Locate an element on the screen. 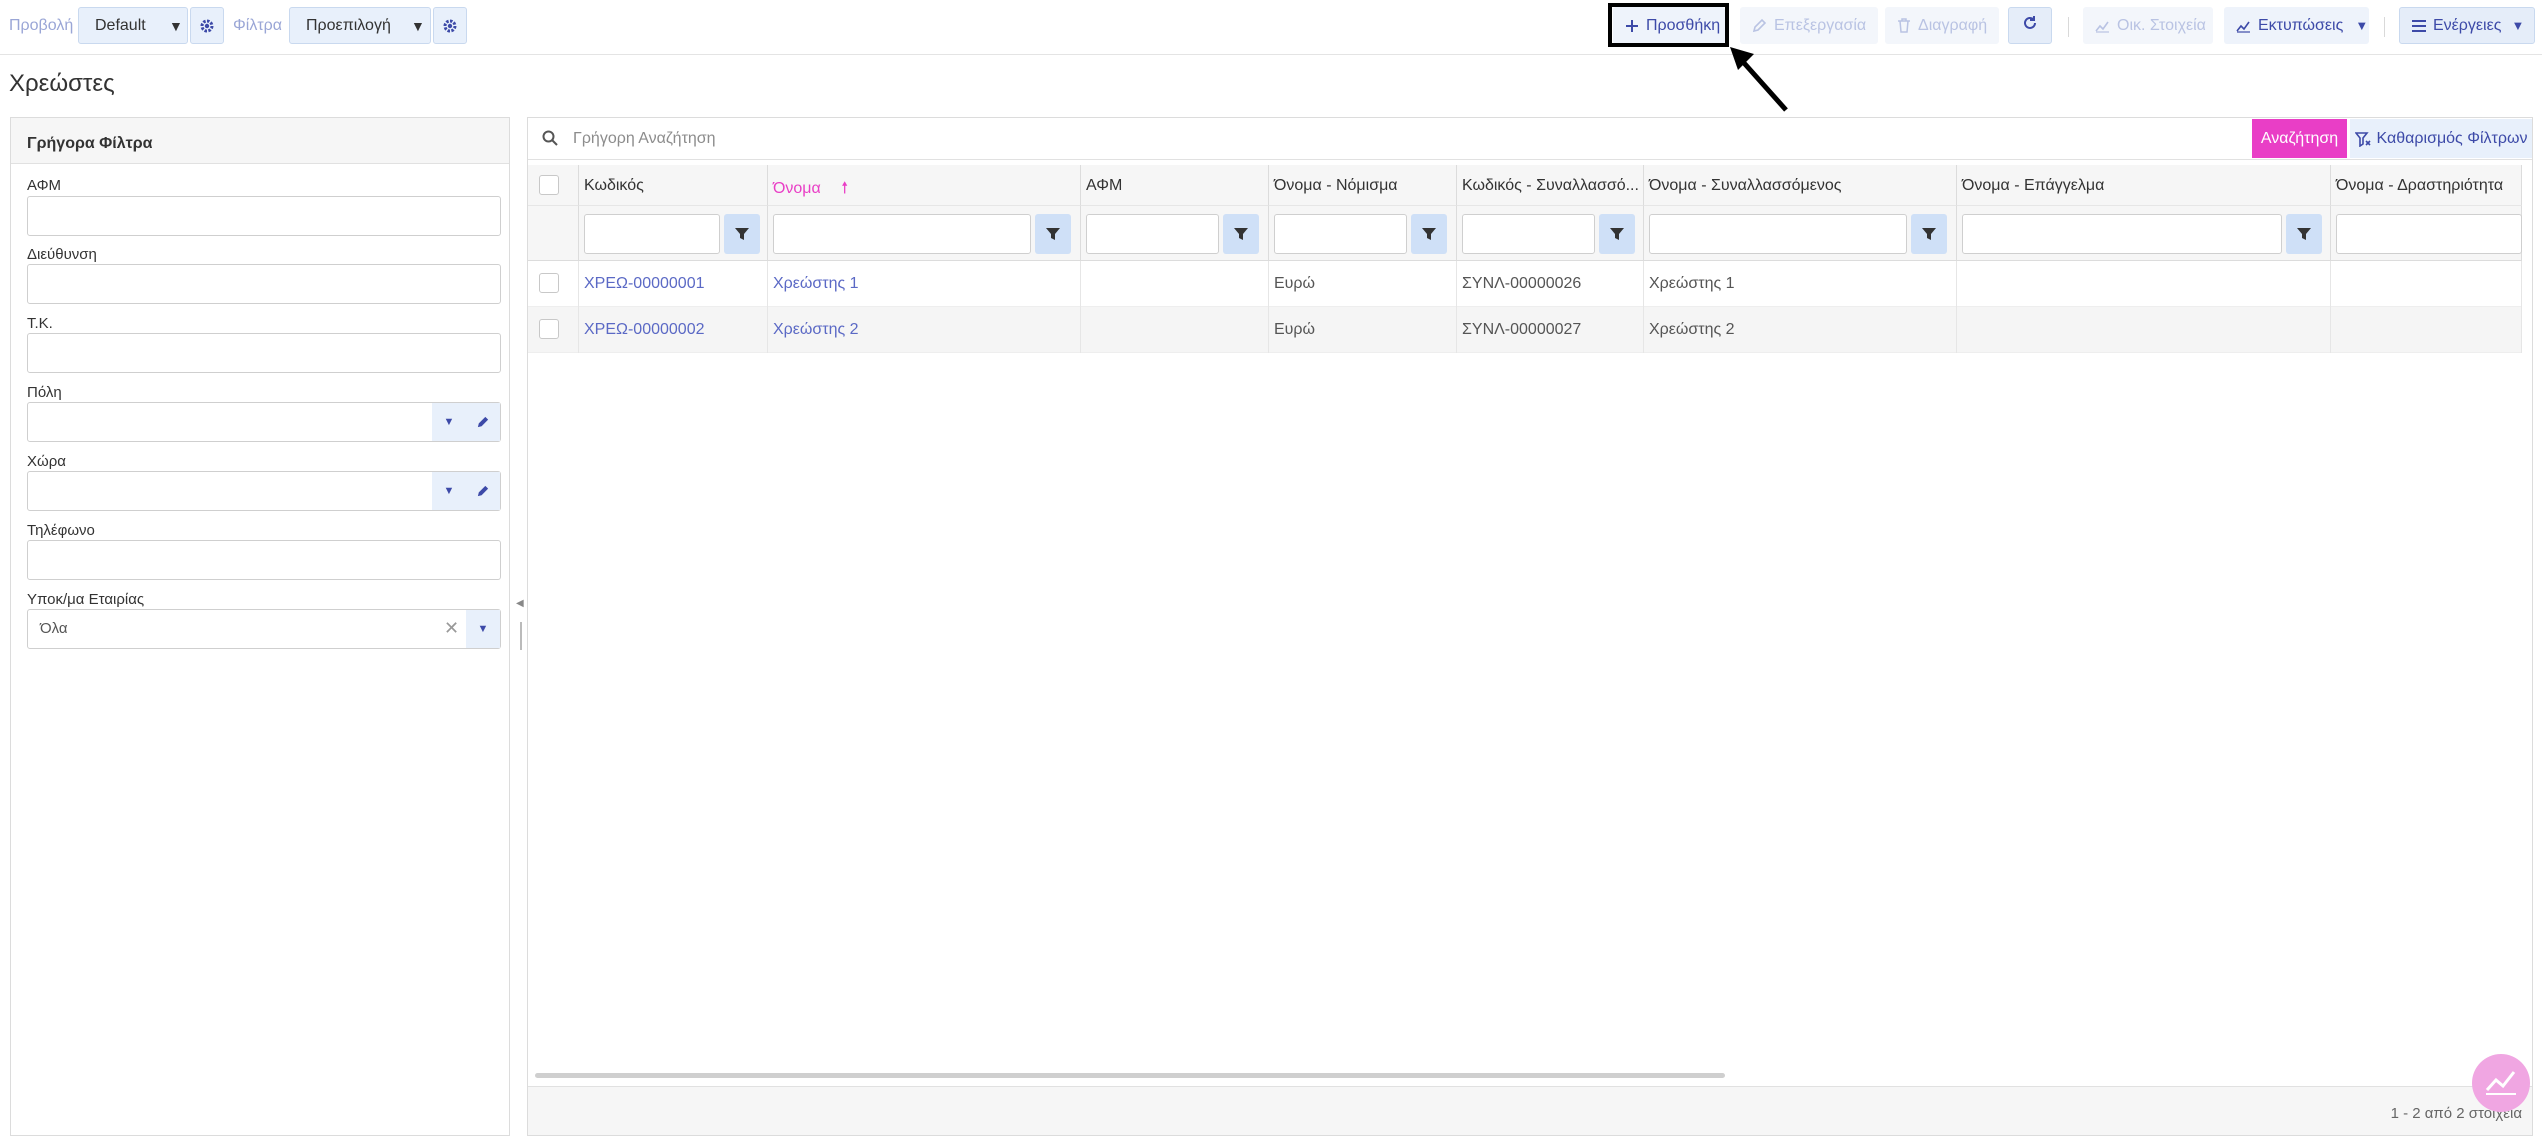  column-header-currency: Όνομα - Νόμισμα is located at coordinates (1363, 185).